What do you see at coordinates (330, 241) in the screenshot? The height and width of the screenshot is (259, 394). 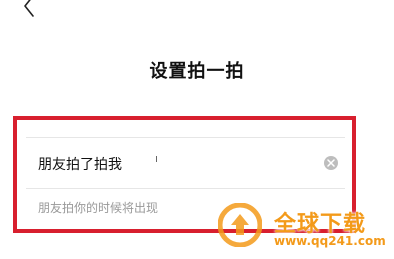 I see `watermark-url: www.qq241.com` at bounding box center [330, 241].